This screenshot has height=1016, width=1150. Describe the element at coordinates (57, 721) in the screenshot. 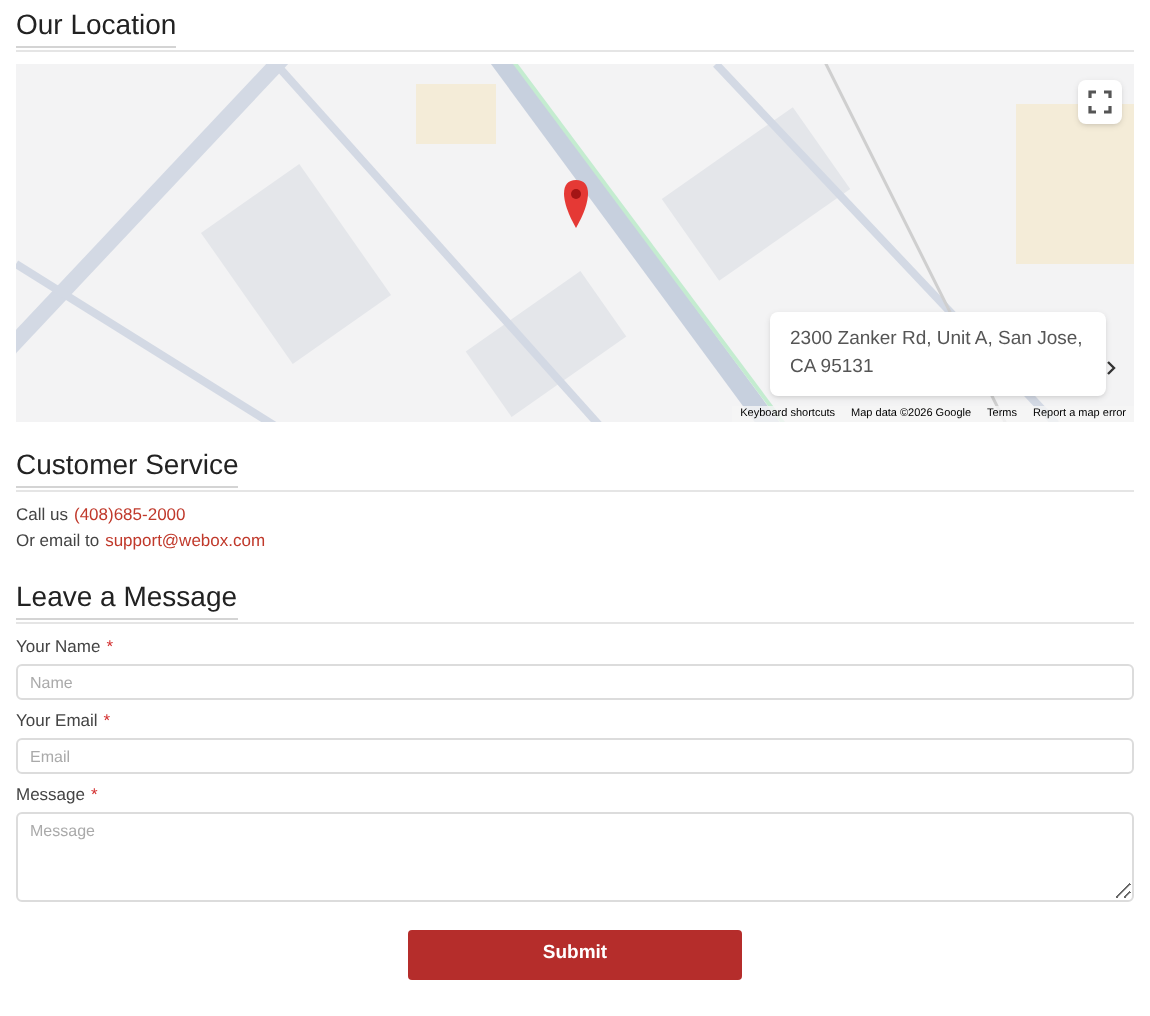

I see `field-label: Your Email` at that location.